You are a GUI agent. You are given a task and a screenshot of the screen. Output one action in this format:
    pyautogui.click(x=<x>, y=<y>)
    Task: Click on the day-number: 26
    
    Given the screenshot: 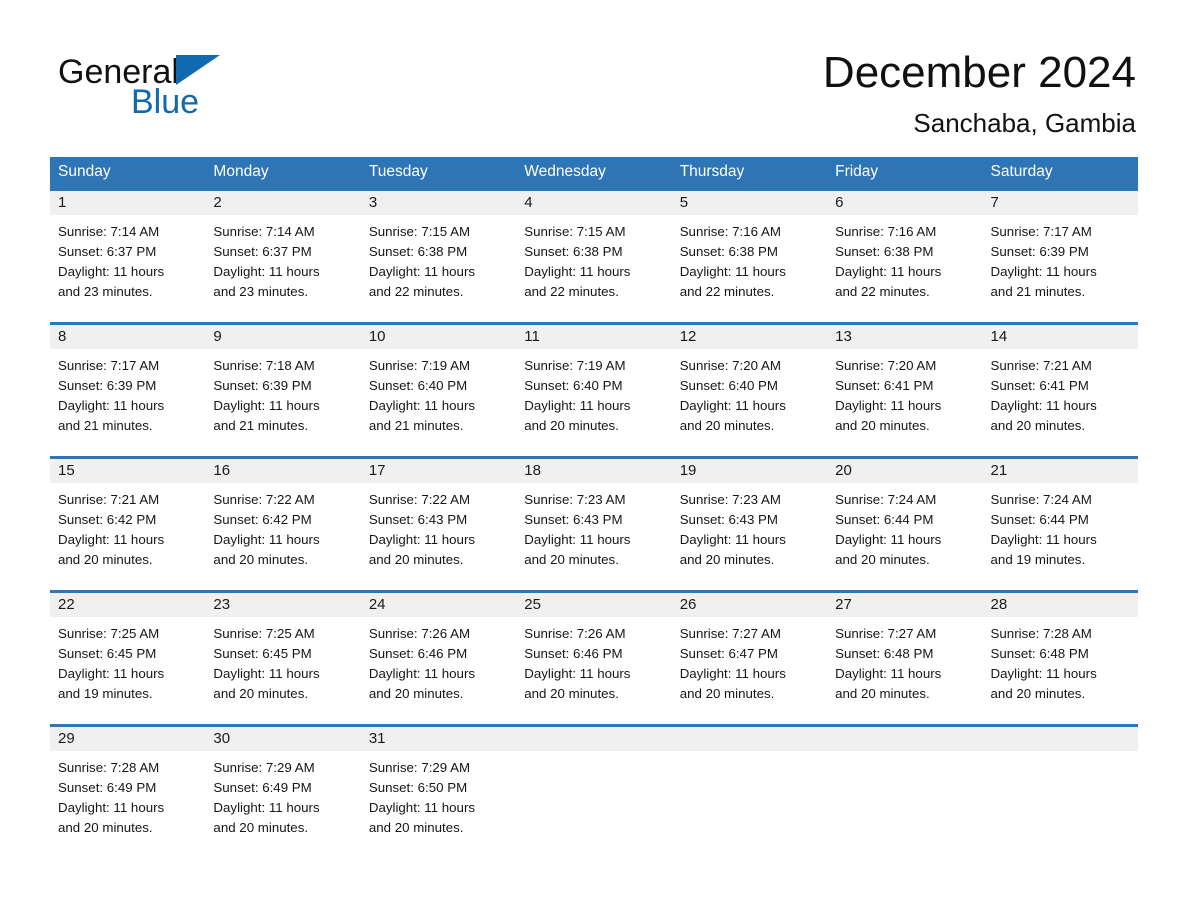 What is the action you would take?
    pyautogui.click(x=749, y=604)
    